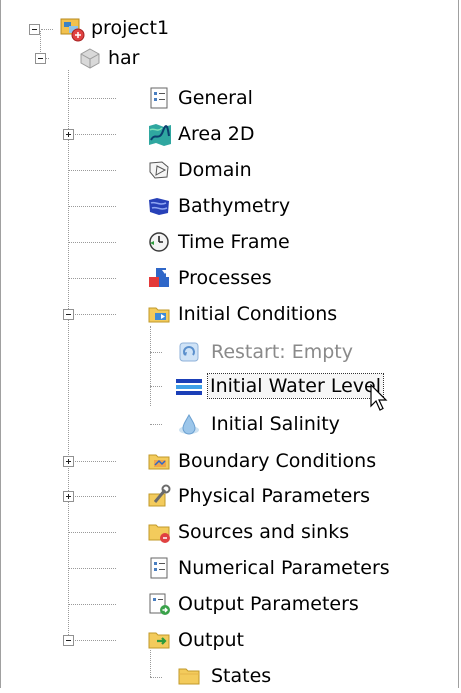 The width and height of the screenshot is (461, 693). What do you see at coordinates (268, 604) in the screenshot?
I see `tree-node-output-parameters: Output Parameters` at bounding box center [268, 604].